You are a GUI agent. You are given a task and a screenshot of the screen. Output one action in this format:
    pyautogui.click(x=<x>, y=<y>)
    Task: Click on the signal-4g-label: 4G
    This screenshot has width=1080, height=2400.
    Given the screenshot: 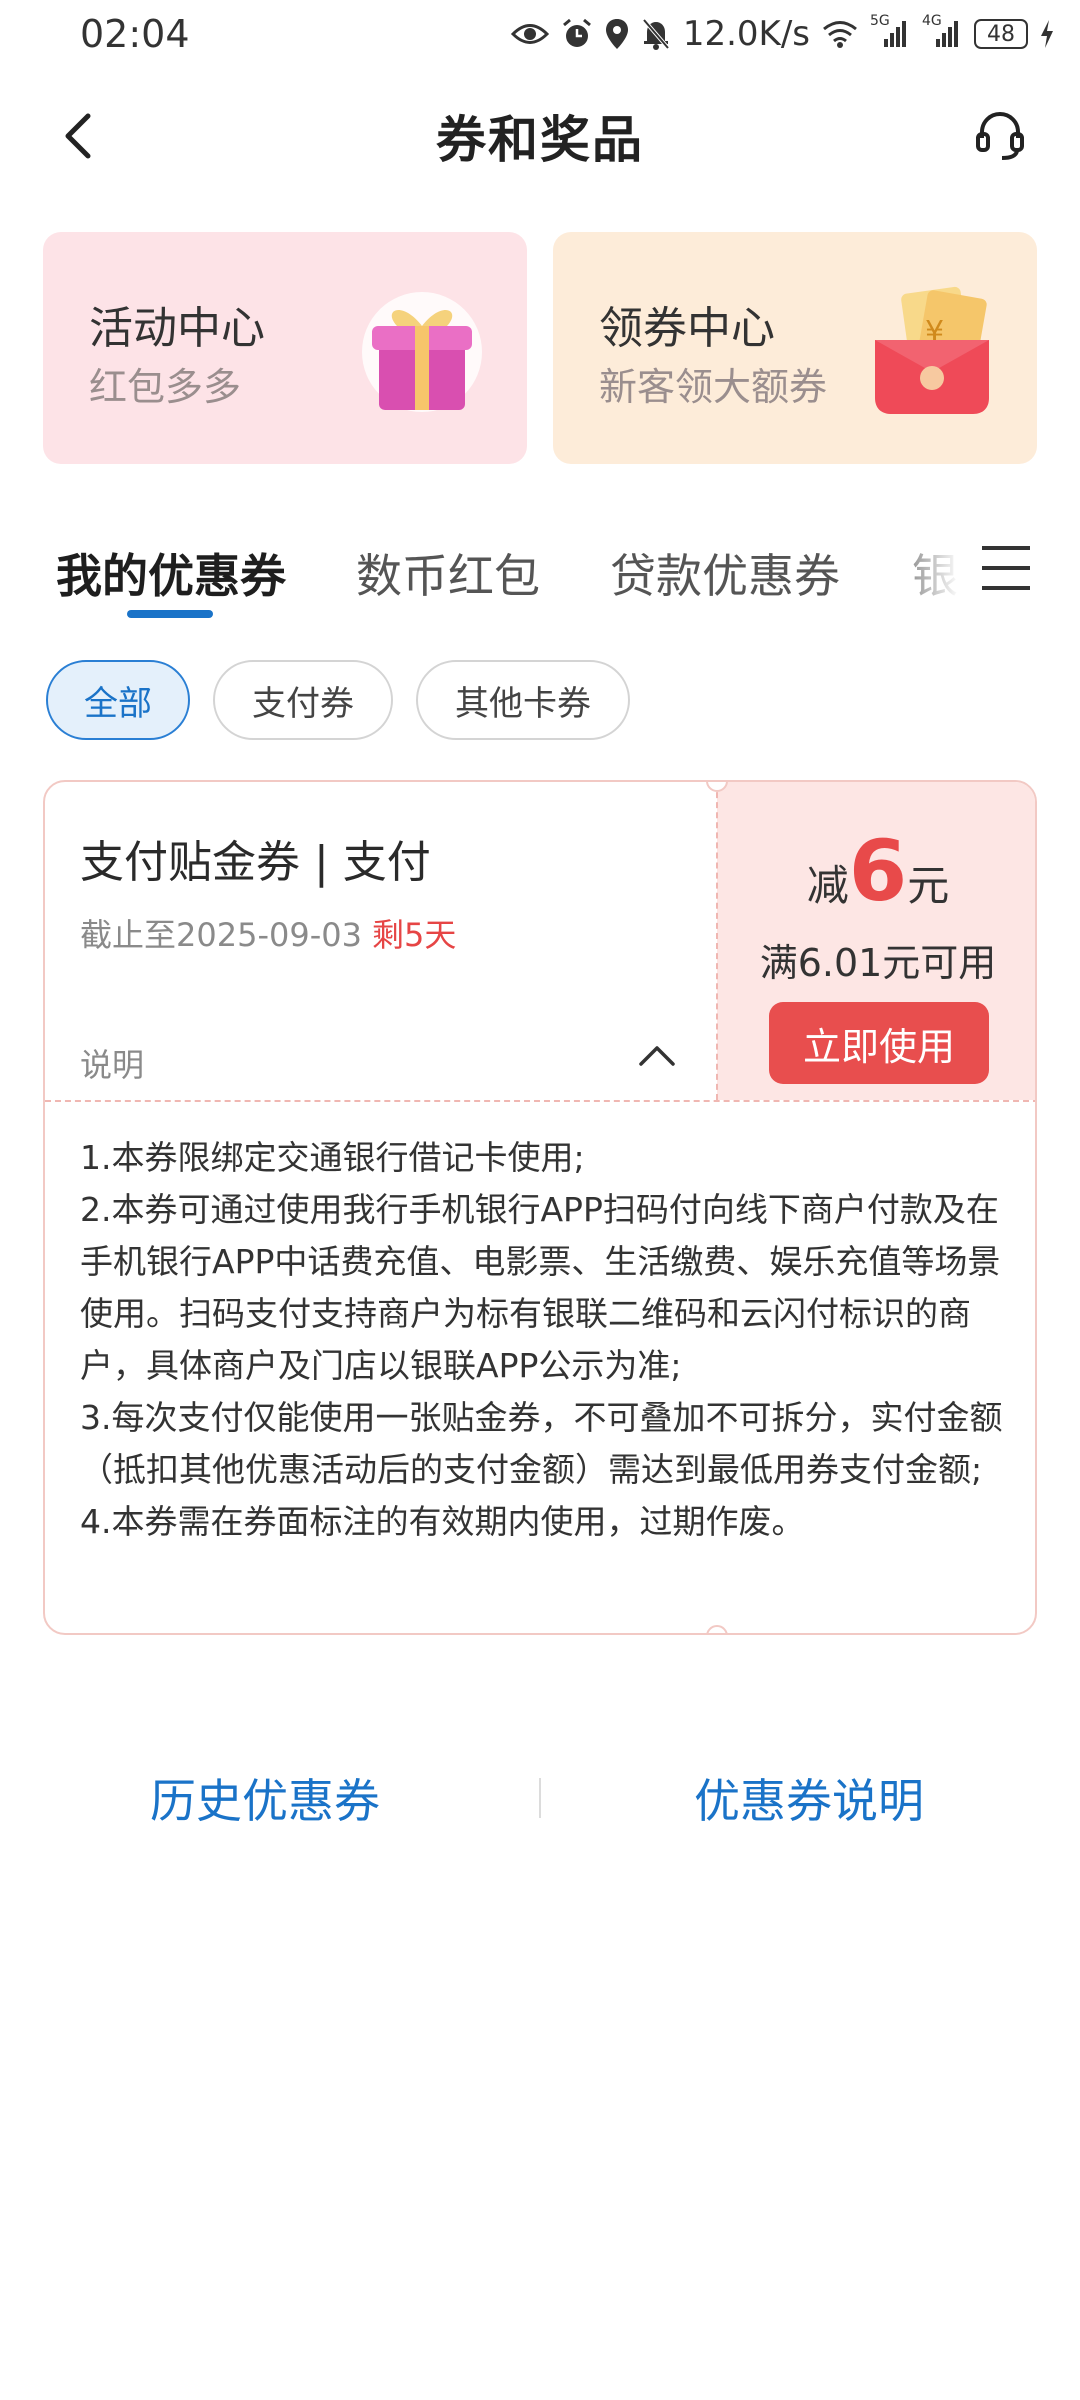 What is the action you would take?
    pyautogui.click(x=932, y=21)
    